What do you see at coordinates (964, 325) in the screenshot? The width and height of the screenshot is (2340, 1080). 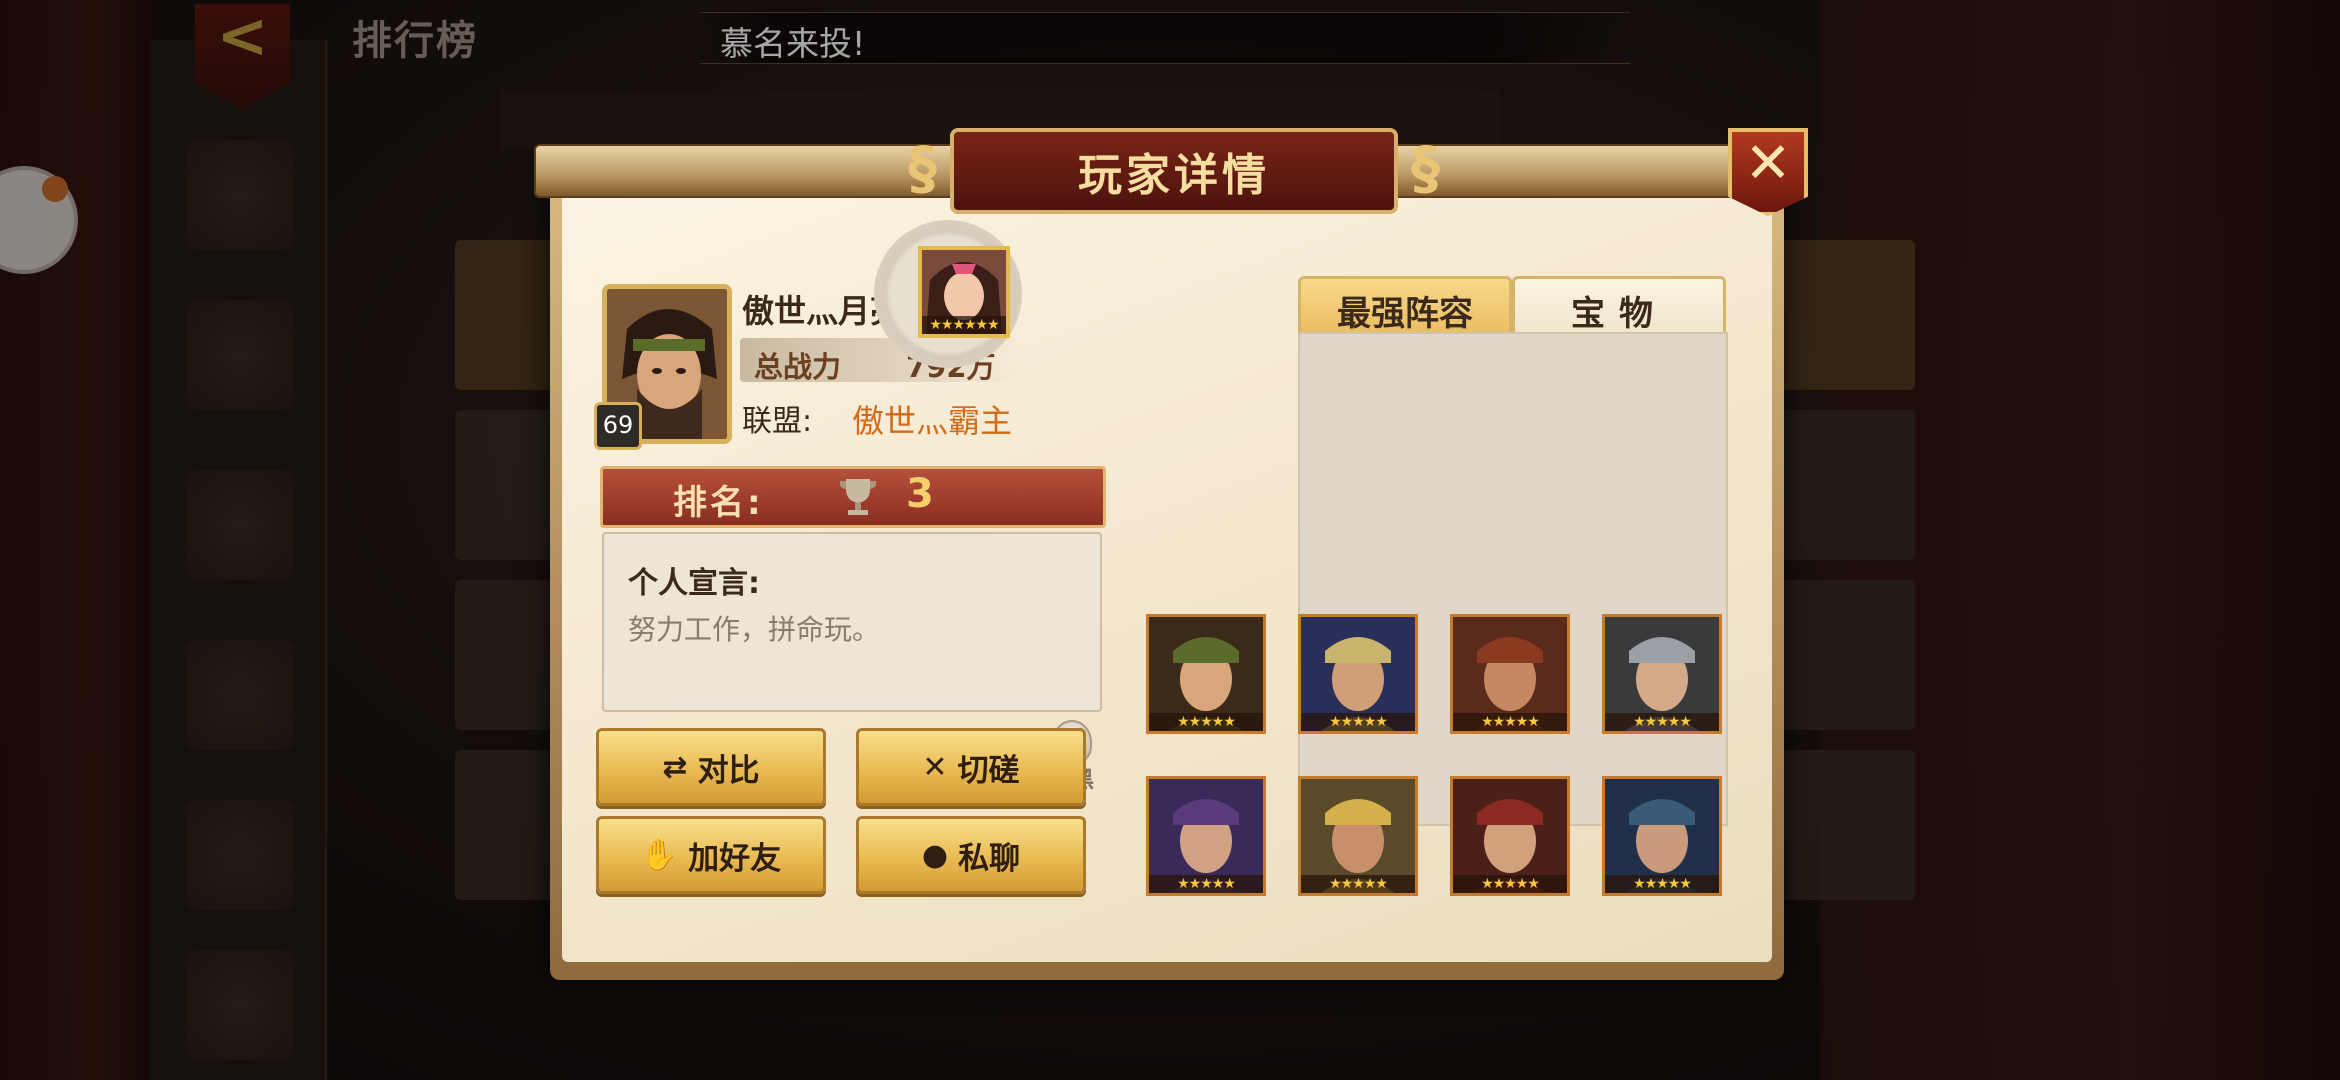 I see `featured-hero-stars: ★★★★★★` at bounding box center [964, 325].